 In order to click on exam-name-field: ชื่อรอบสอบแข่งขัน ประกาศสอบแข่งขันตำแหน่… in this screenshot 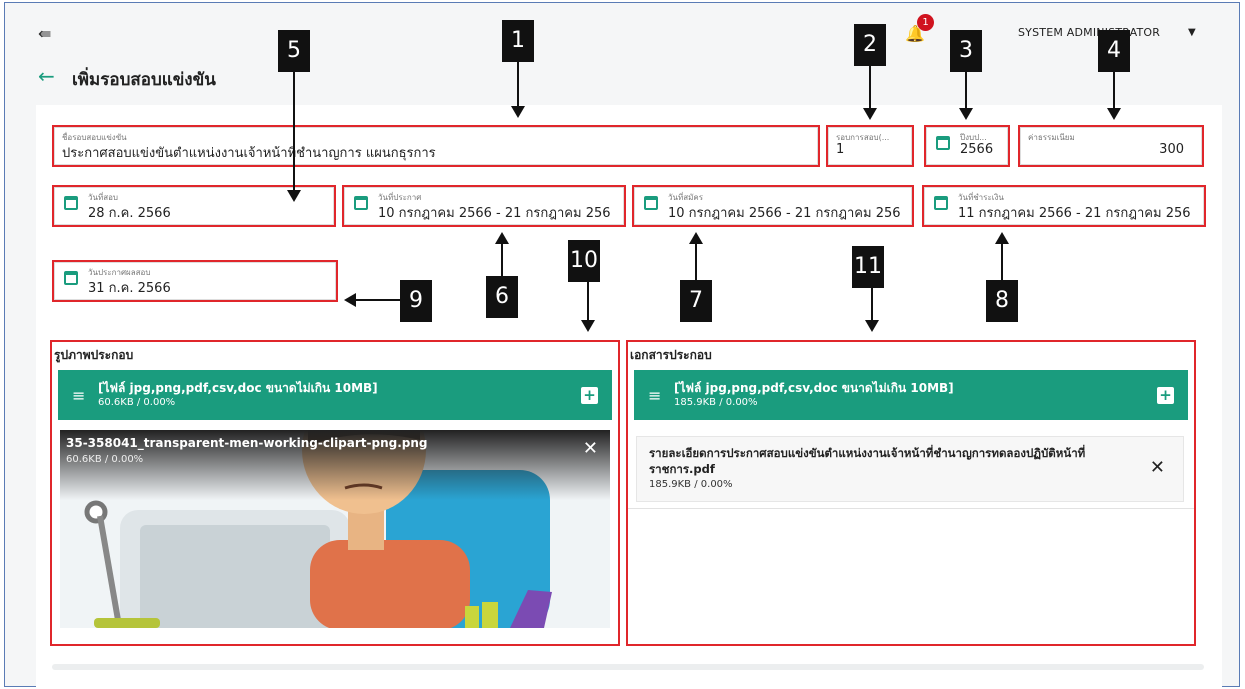, I will do `click(436, 146)`.